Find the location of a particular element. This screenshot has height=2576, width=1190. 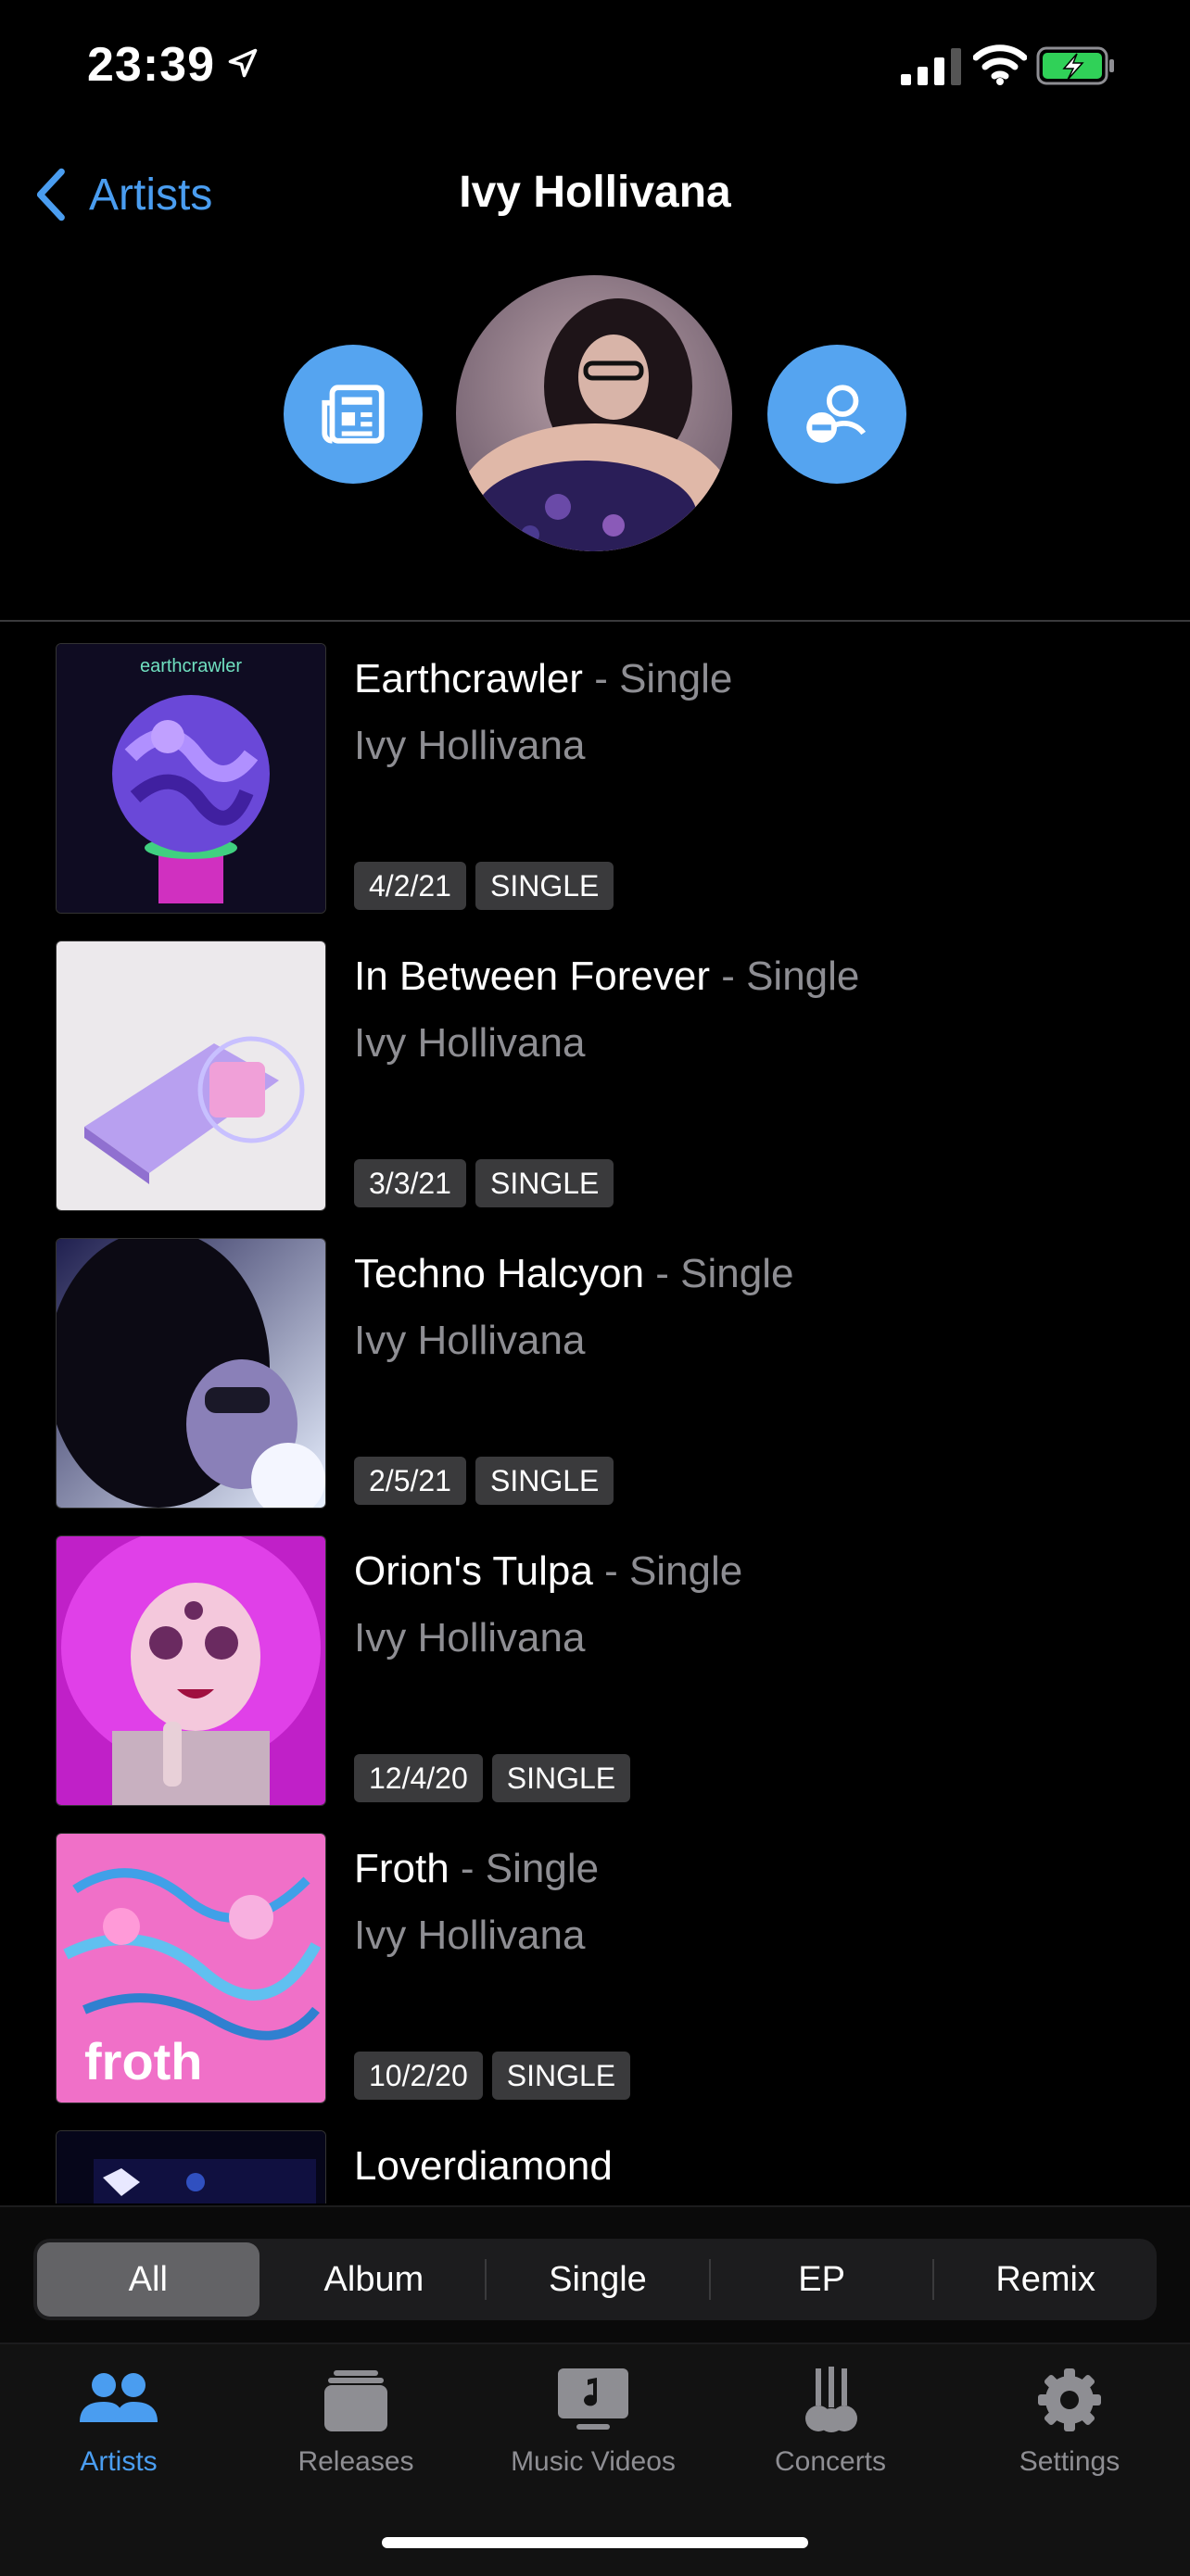

earthcrawler-artwork: earthcrawler is located at coordinates (191, 778).